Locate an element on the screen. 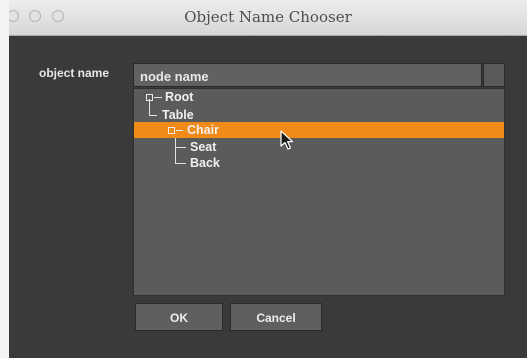  arrow-cursor-icon is located at coordinates (287, 140).